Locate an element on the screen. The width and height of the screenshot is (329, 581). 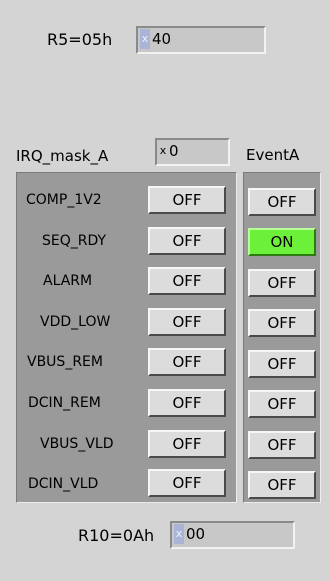
mask-toggle-dcin-vld: OFF is located at coordinates (187, 483).